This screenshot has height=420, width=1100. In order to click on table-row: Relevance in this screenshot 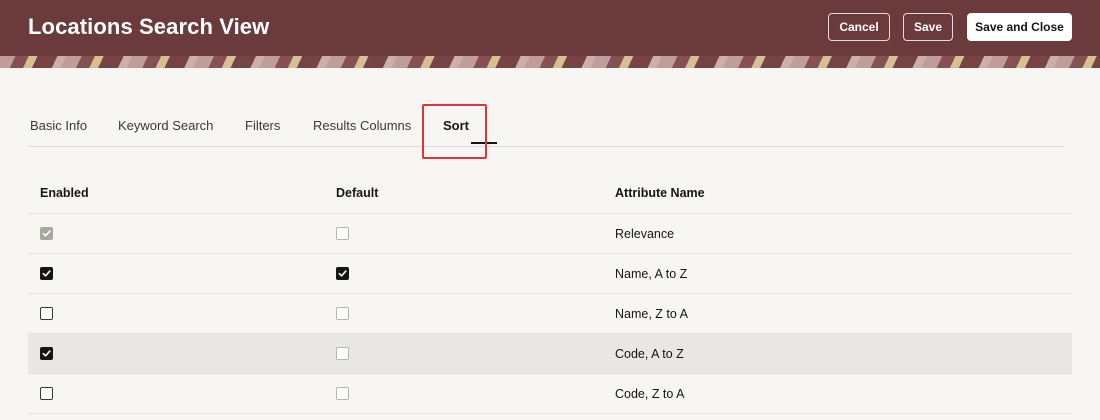, I will do `click(550, 234)`.